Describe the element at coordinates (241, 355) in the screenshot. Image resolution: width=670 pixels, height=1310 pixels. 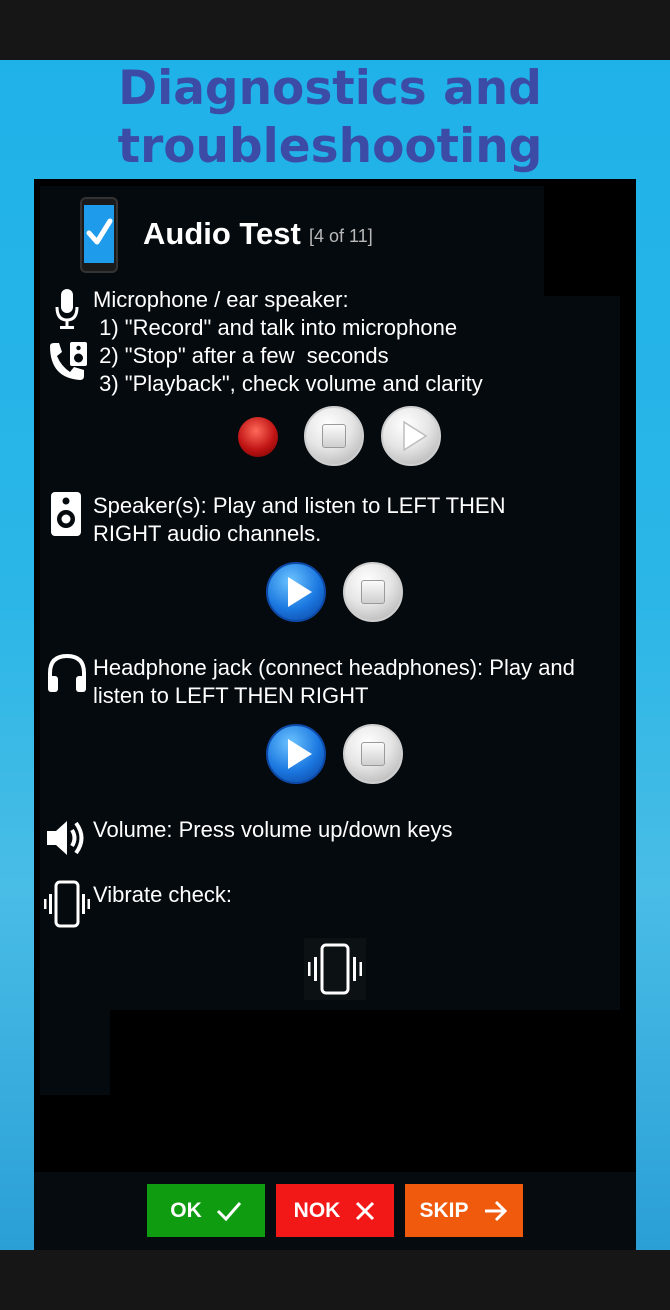
I see `microphone-step-2: 2) "Stop" after a few seconds` at that location.